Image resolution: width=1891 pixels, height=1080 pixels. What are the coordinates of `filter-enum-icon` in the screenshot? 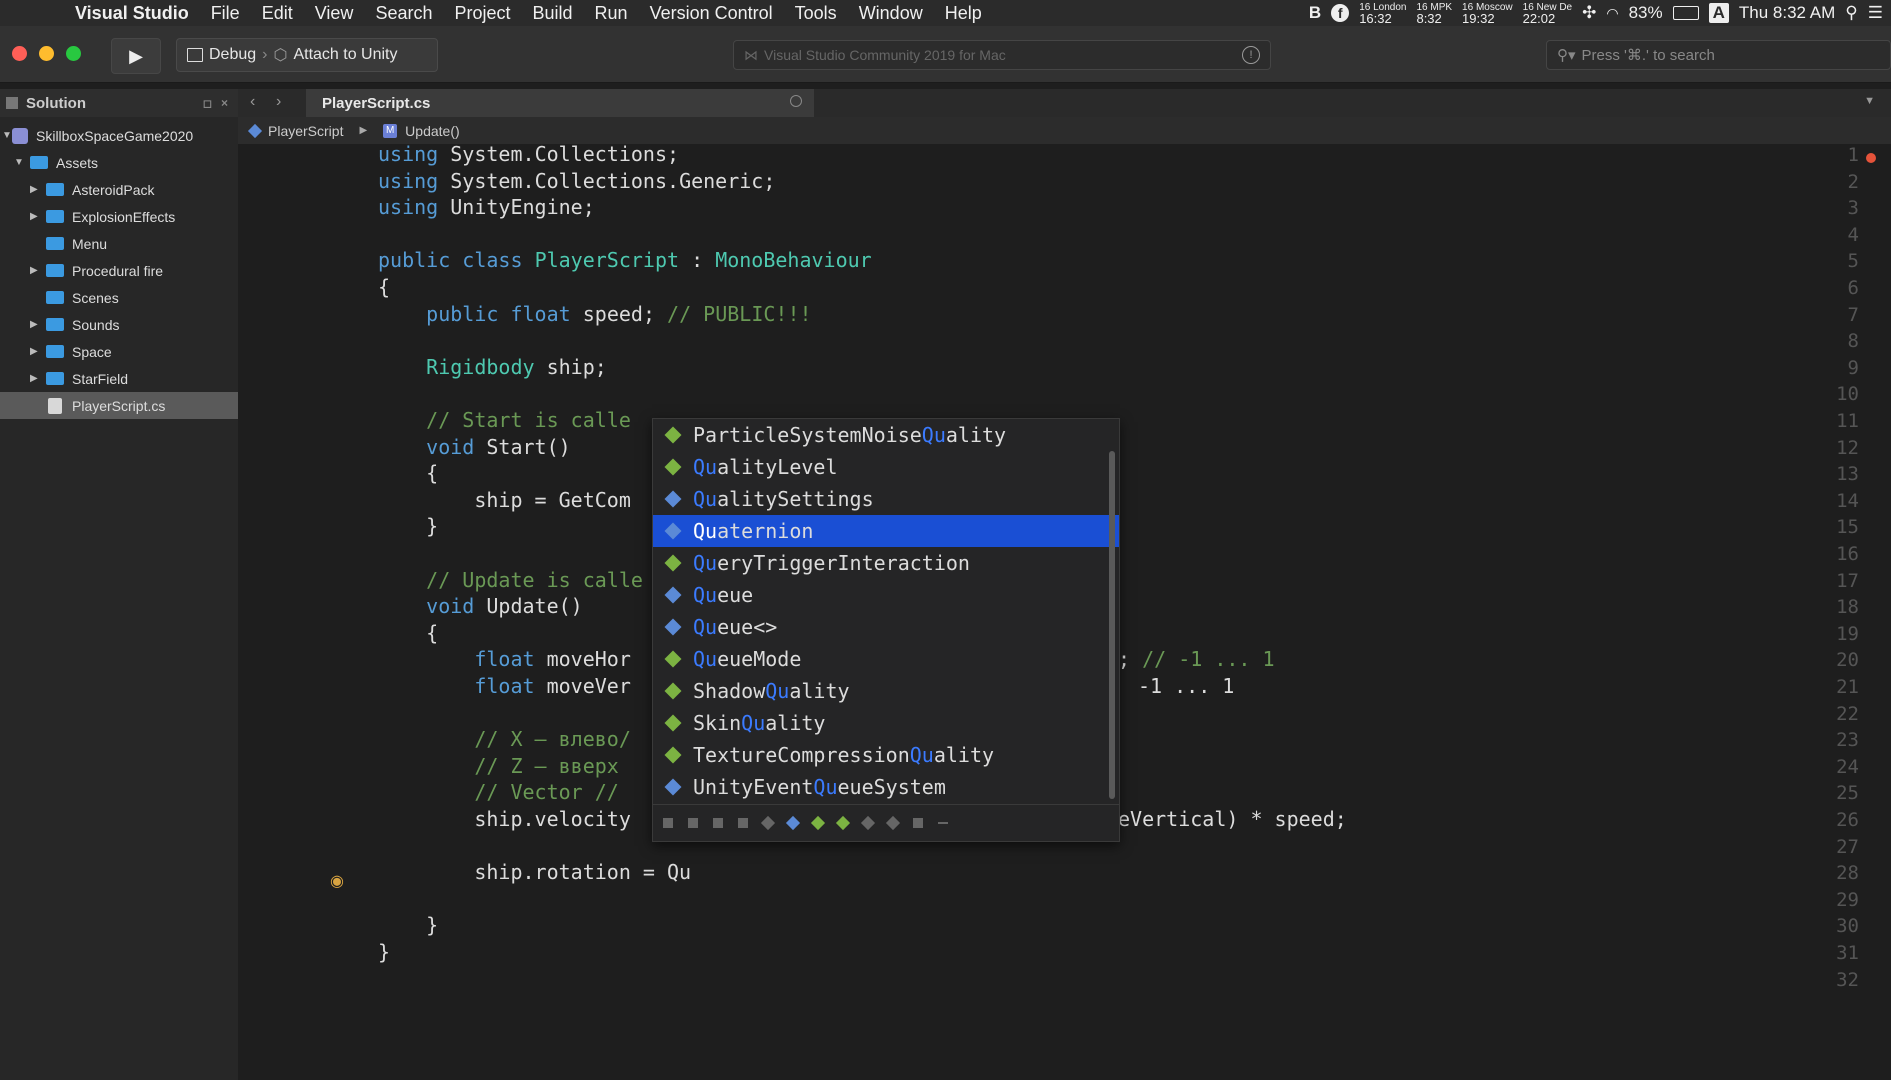 It's located at (843, 822).